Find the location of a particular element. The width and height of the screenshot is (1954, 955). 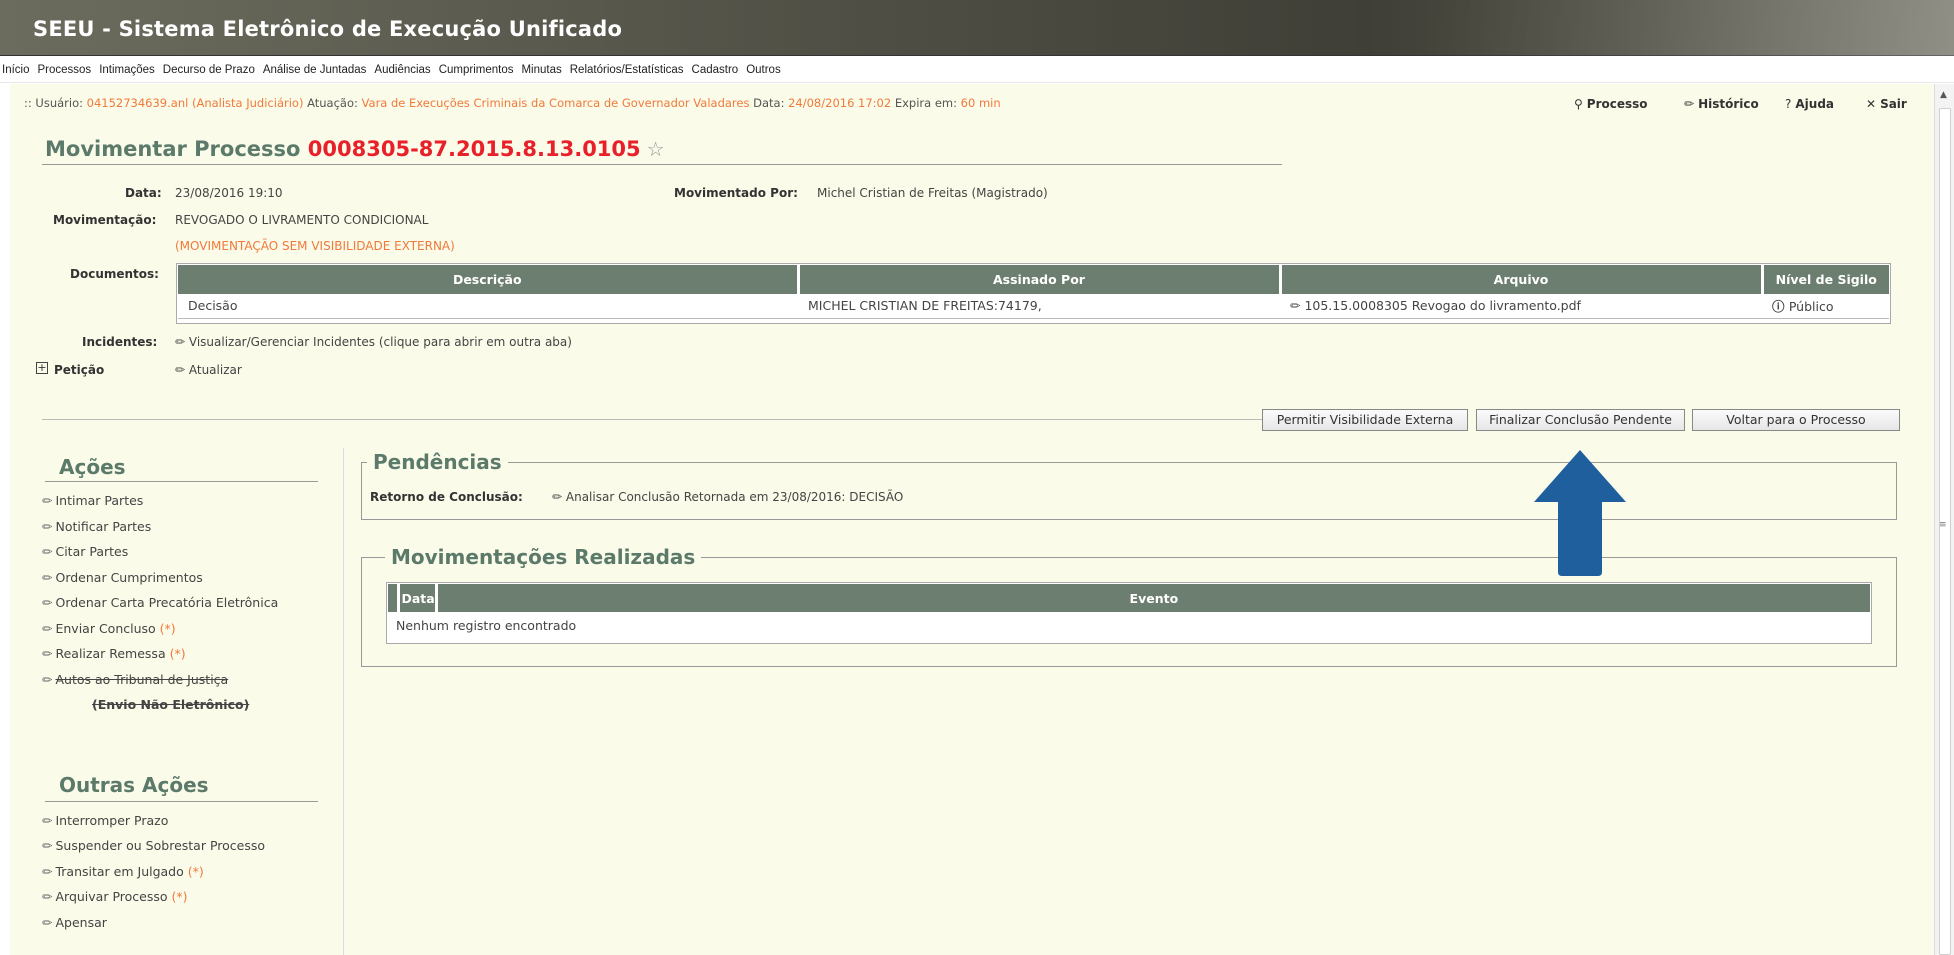

menu-item-cumprimentos: Cumprimentos is located at coordinates (476, 70).